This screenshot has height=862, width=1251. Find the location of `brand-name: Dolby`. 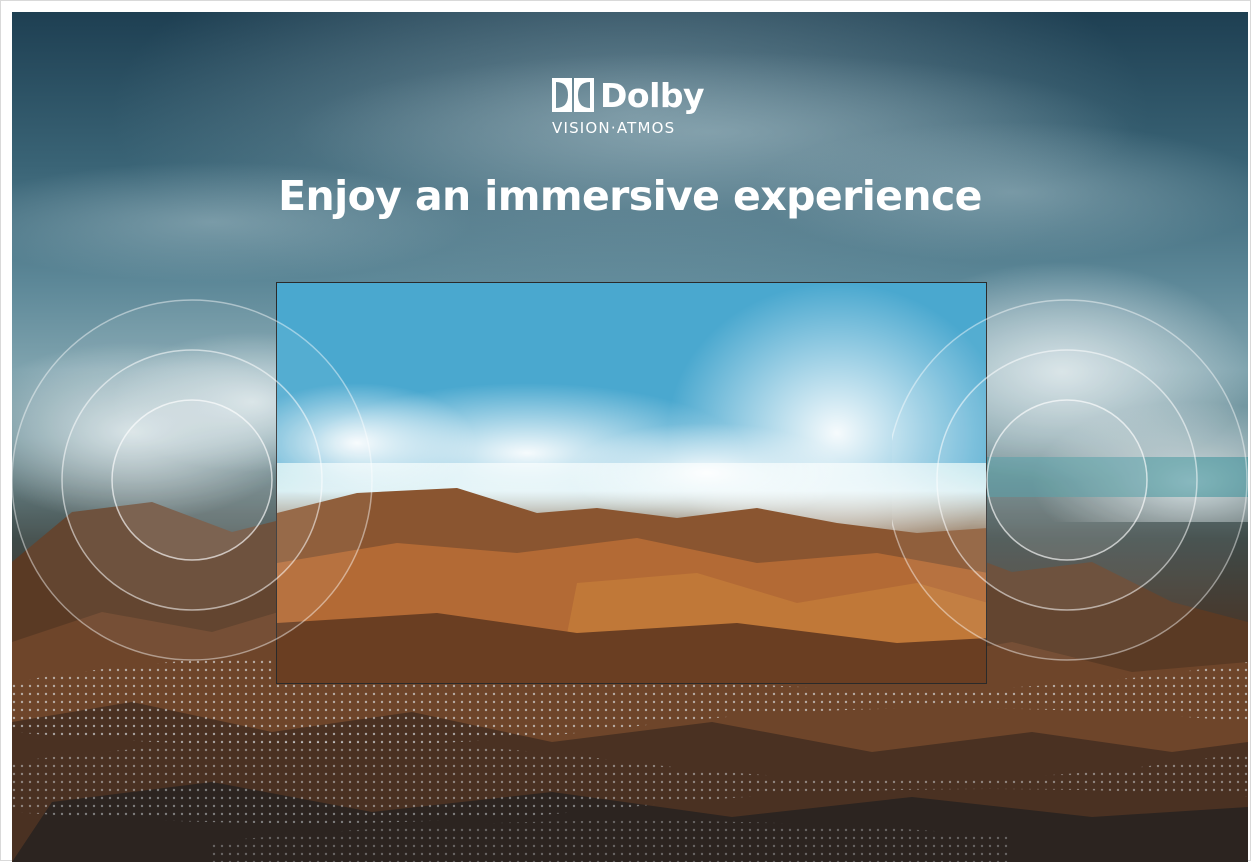

brand-name: Dolby is located at coordinates (652, 95).